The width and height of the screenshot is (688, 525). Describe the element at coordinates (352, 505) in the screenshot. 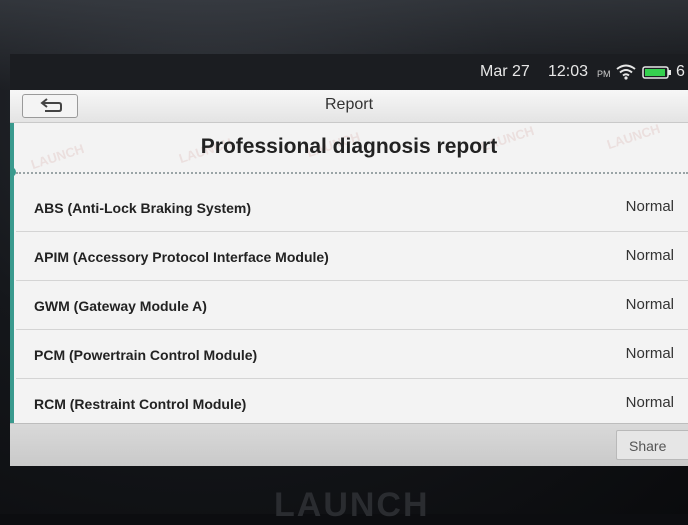

I see `device-brand-logo: LAUNCH` at that location.